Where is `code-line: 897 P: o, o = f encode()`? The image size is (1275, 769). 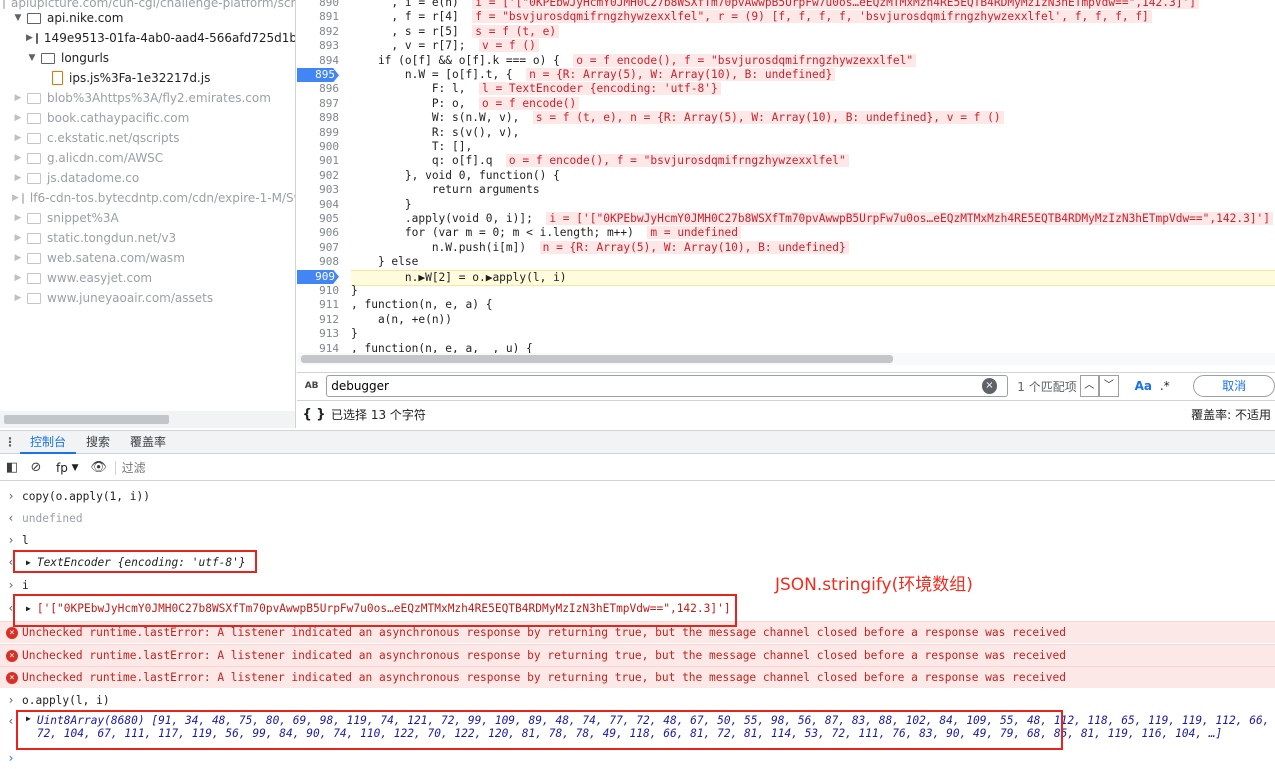 code-line: 897 P: o, o = f encode() is located at coordinates (786, 103).